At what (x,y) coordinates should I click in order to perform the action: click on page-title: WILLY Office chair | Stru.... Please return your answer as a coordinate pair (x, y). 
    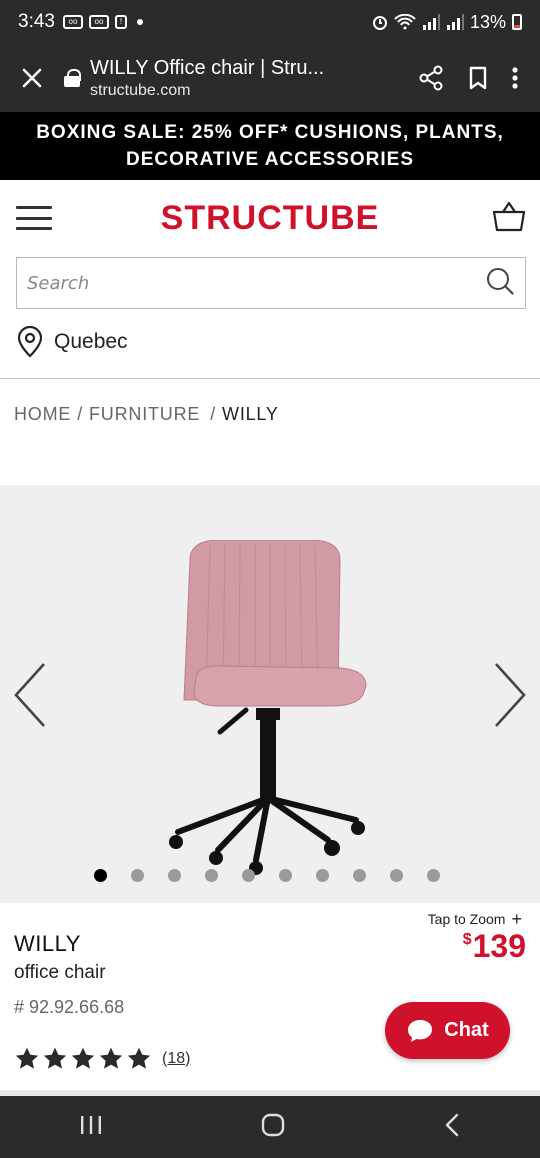
    Looking at the image, I should click on (207, 67).